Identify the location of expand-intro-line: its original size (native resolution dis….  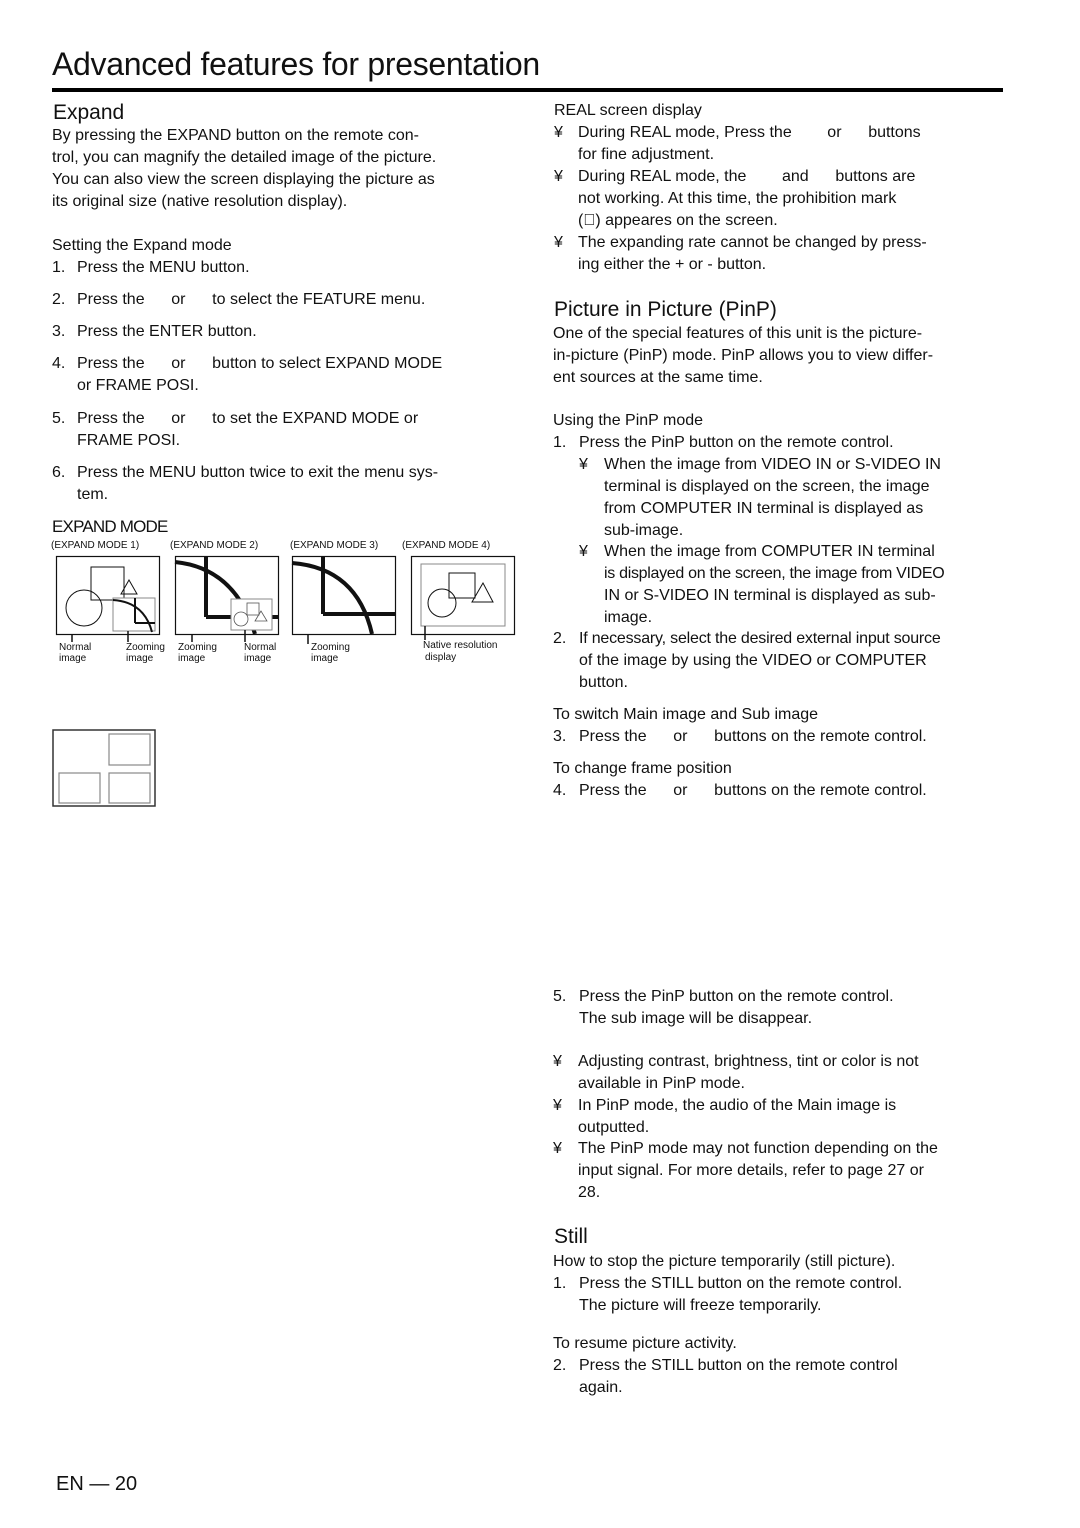
(200, 201).